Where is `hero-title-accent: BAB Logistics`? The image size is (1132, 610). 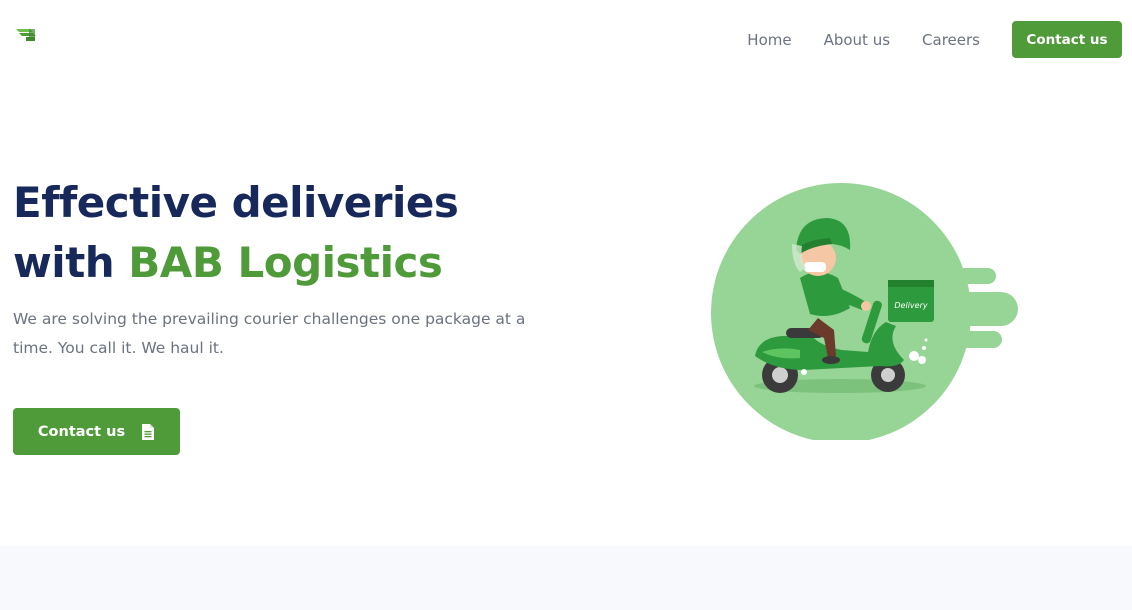
hero-title-accent: BAB Logistics is located at coordinates (285, 262).